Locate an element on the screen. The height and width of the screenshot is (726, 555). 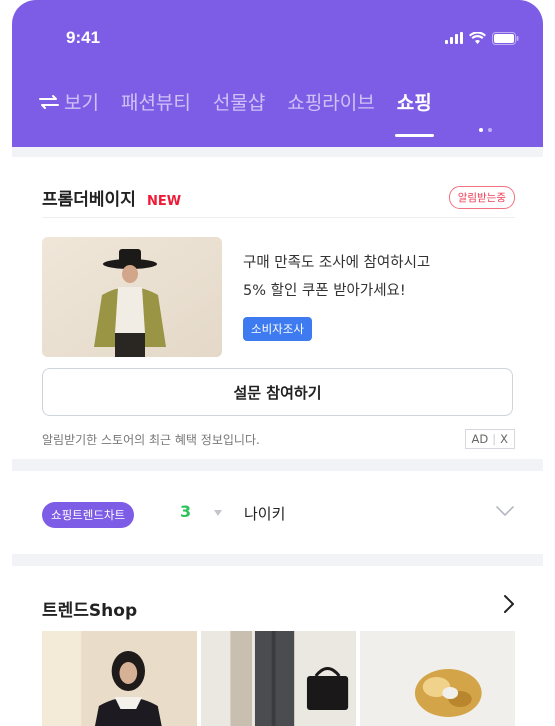
promo-message-line-1: 구매 만족도 조사에 참여하시고 is located at coordinates (337, 263).